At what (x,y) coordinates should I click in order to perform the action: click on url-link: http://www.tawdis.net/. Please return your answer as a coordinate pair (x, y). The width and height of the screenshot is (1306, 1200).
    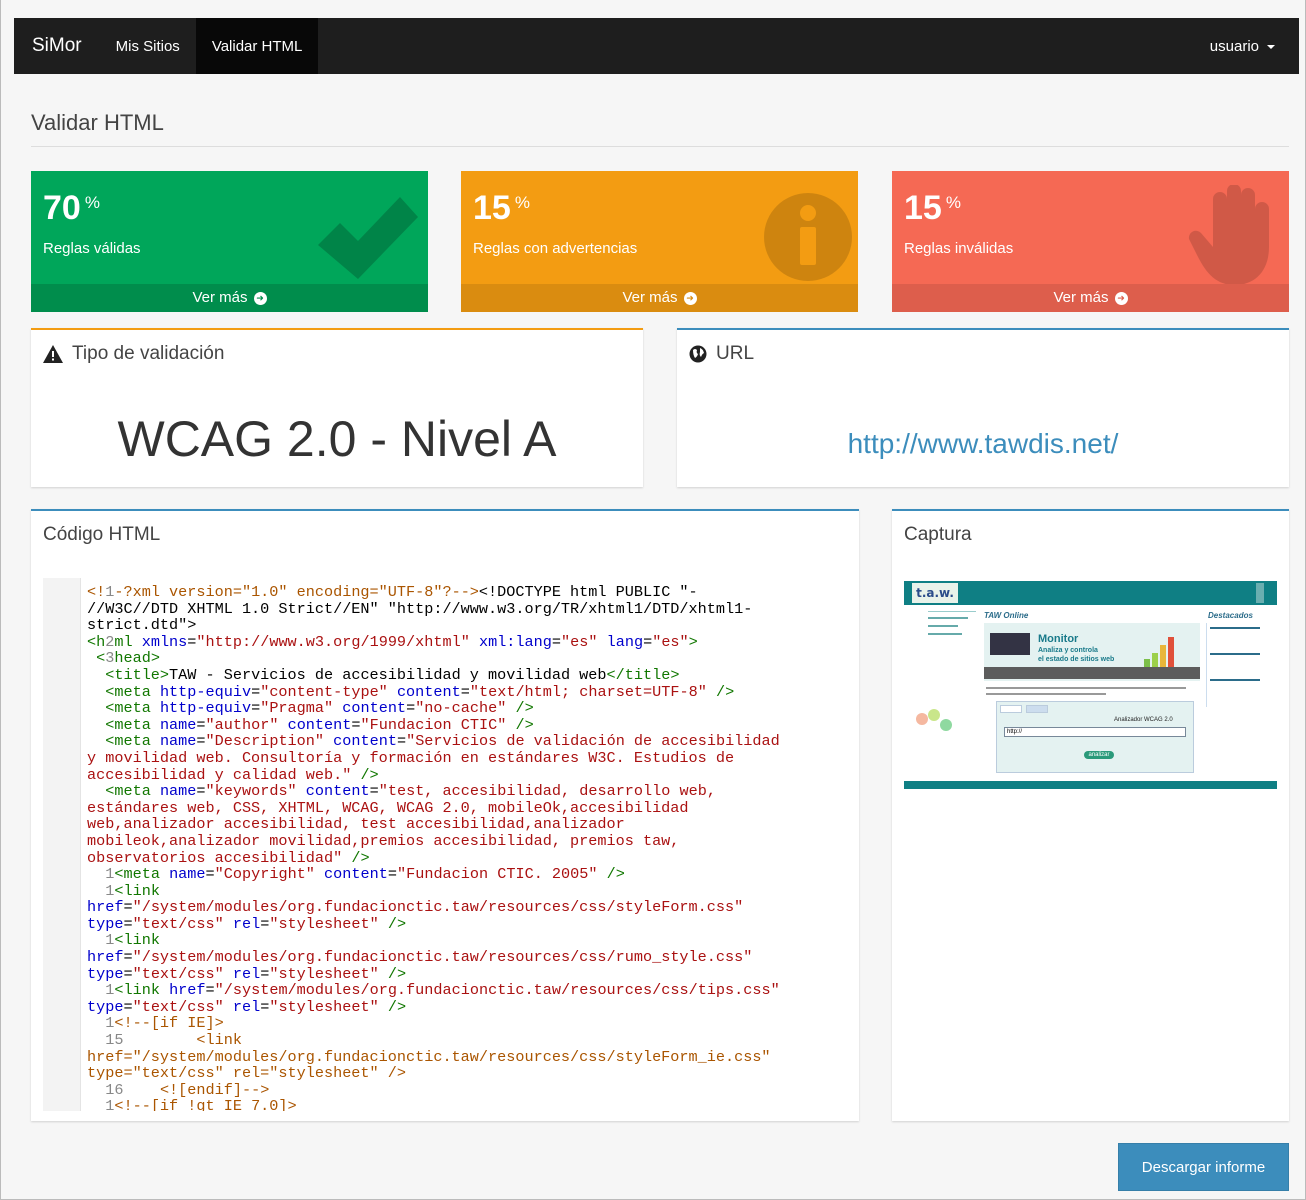
    Looking at the image, I should click on (983, 444).